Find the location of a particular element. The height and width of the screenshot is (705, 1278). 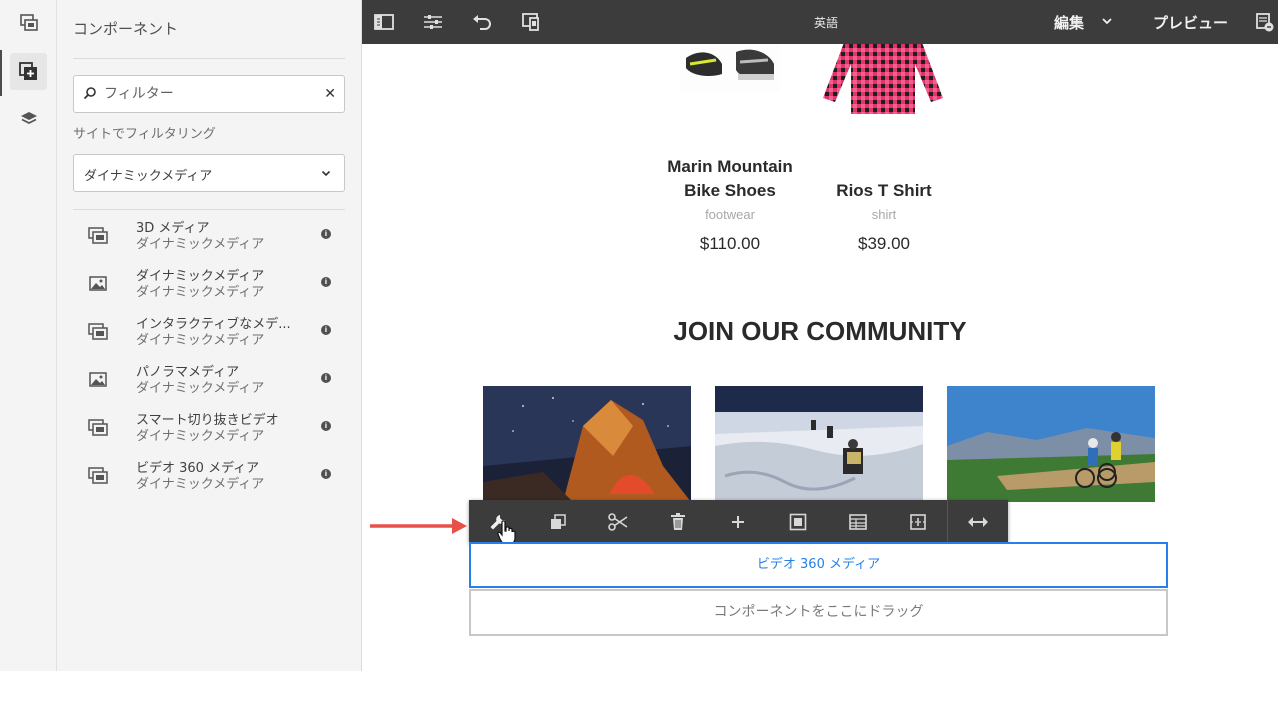

community-heading: JOIN OUR COMMUNITY is located at coordinates (820, 331).